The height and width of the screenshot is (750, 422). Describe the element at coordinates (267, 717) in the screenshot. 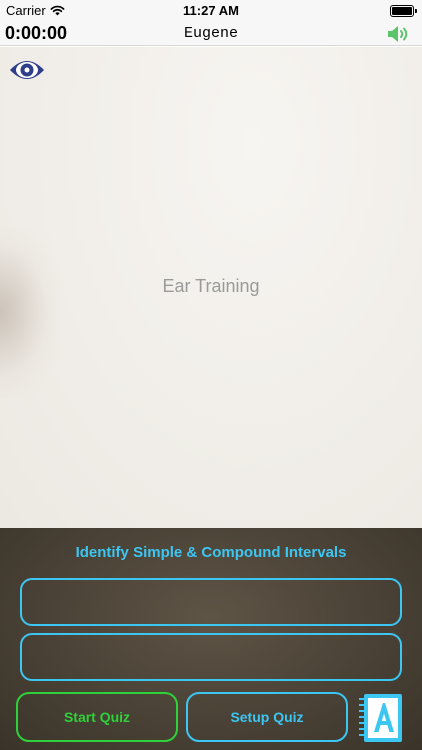

I see `setup-quiz-button: Setup Quiz` at that location.